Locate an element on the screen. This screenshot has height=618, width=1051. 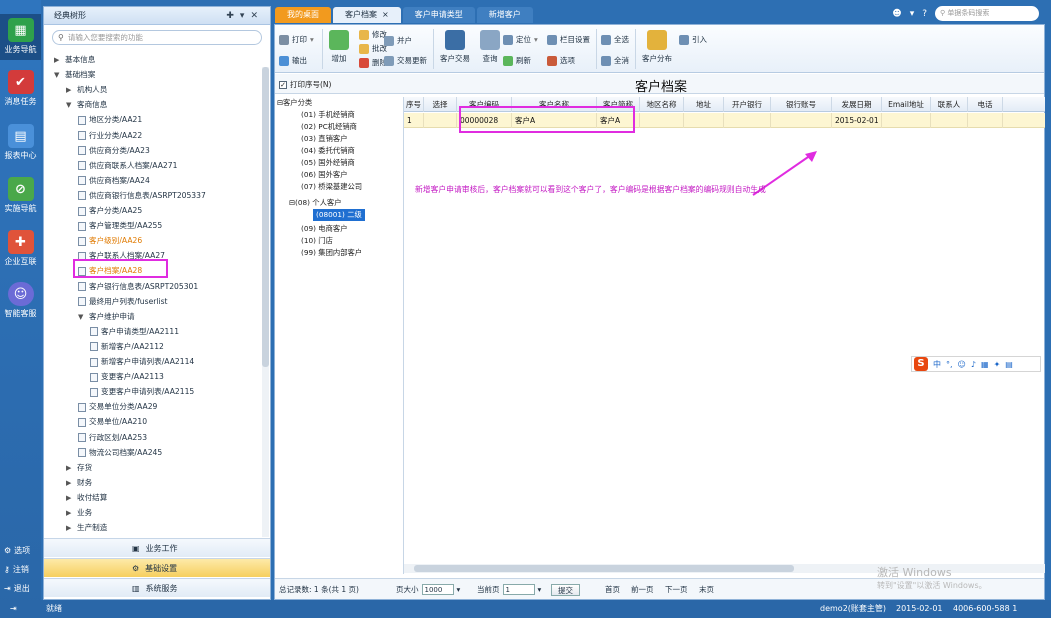
rail-implementation: ⊘ 实施导航 is located at coordinates (20, 200).